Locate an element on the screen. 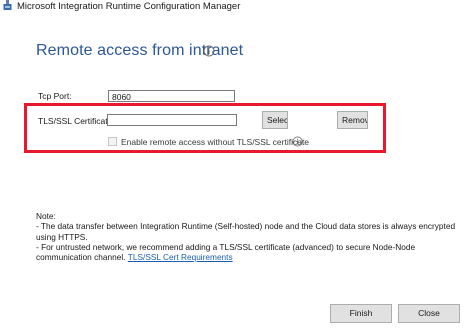  finish-button: Finish is located at coordinates (361, 313).